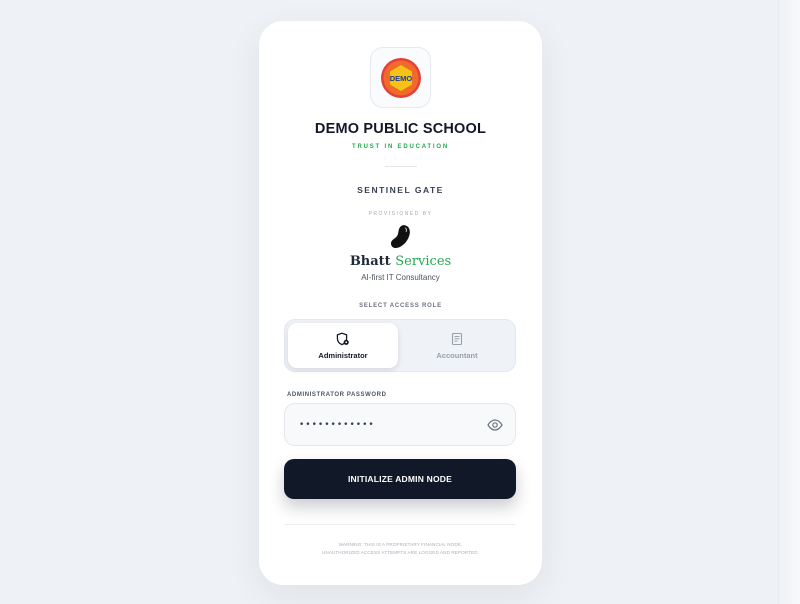 Image resolution: width=800 pixels, height=604 pixels. I want to click on school-name: DEMO PUBLIC SCHOOL, so click(400, 129).